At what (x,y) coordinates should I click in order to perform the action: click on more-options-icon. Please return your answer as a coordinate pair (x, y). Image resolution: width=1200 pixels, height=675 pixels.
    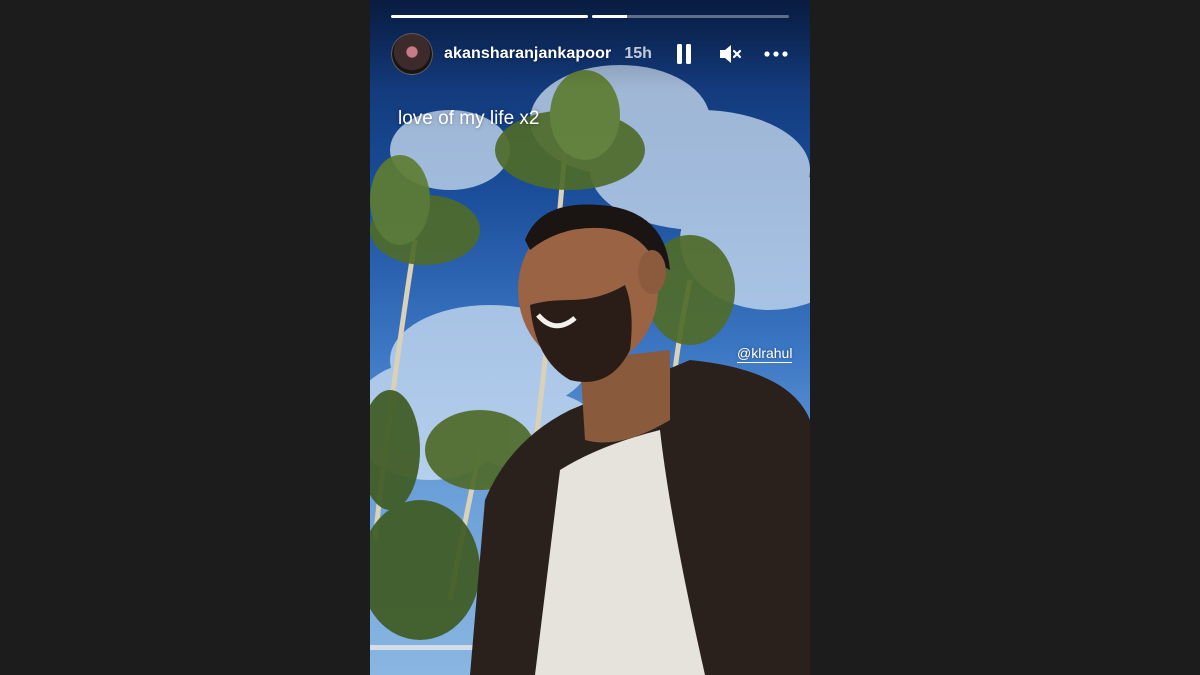
    Looking at the image, I should click on (776, 54).